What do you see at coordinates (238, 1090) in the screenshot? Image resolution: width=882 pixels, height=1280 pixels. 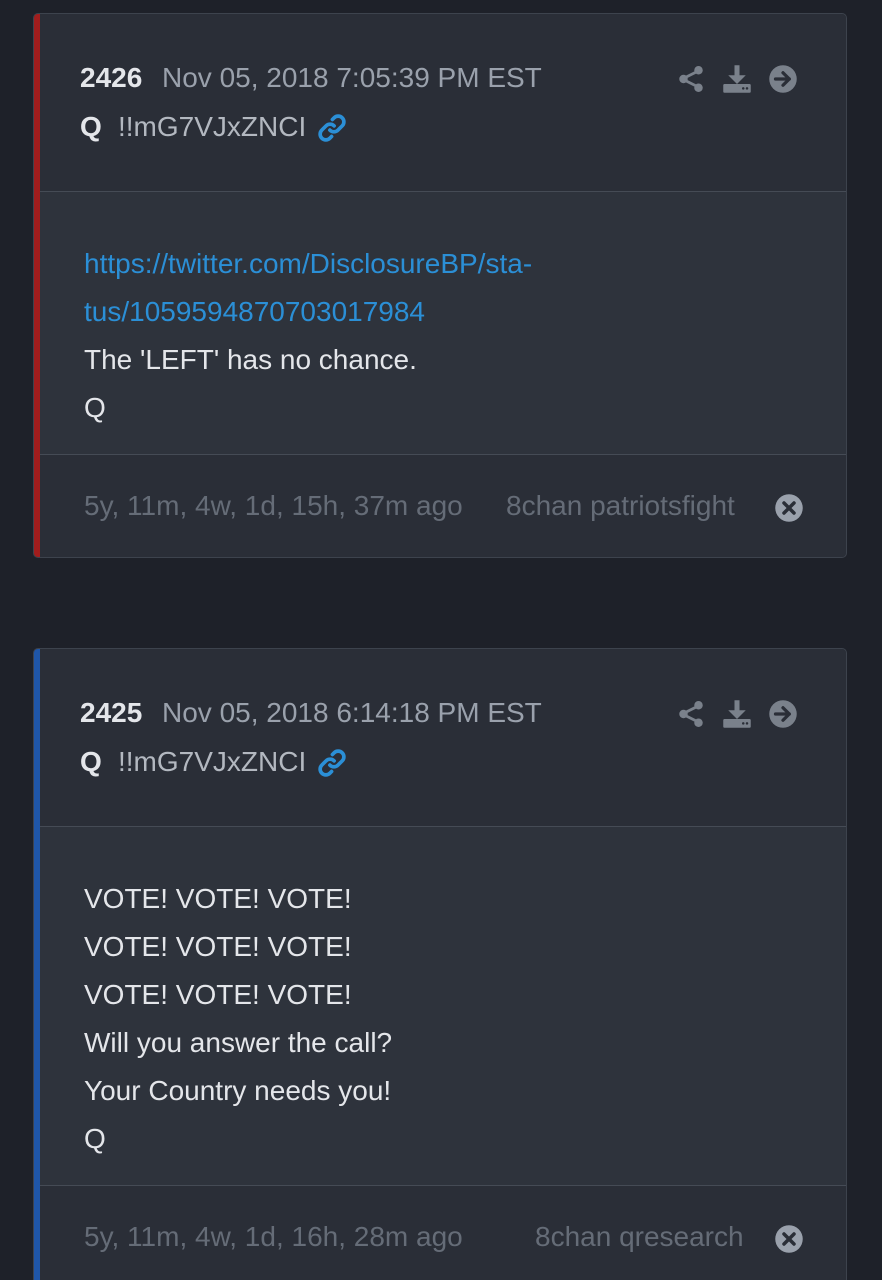 I see `post-text-line: Your Country needs you!` at bounding box center [238, 1090].